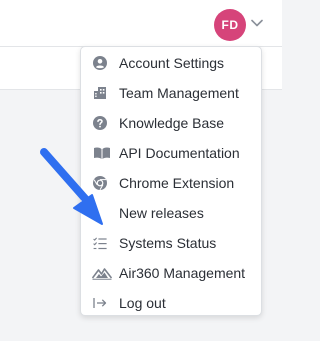 The image size is (320, 341). I want to click on annotation-arrow, so click(71, 186).